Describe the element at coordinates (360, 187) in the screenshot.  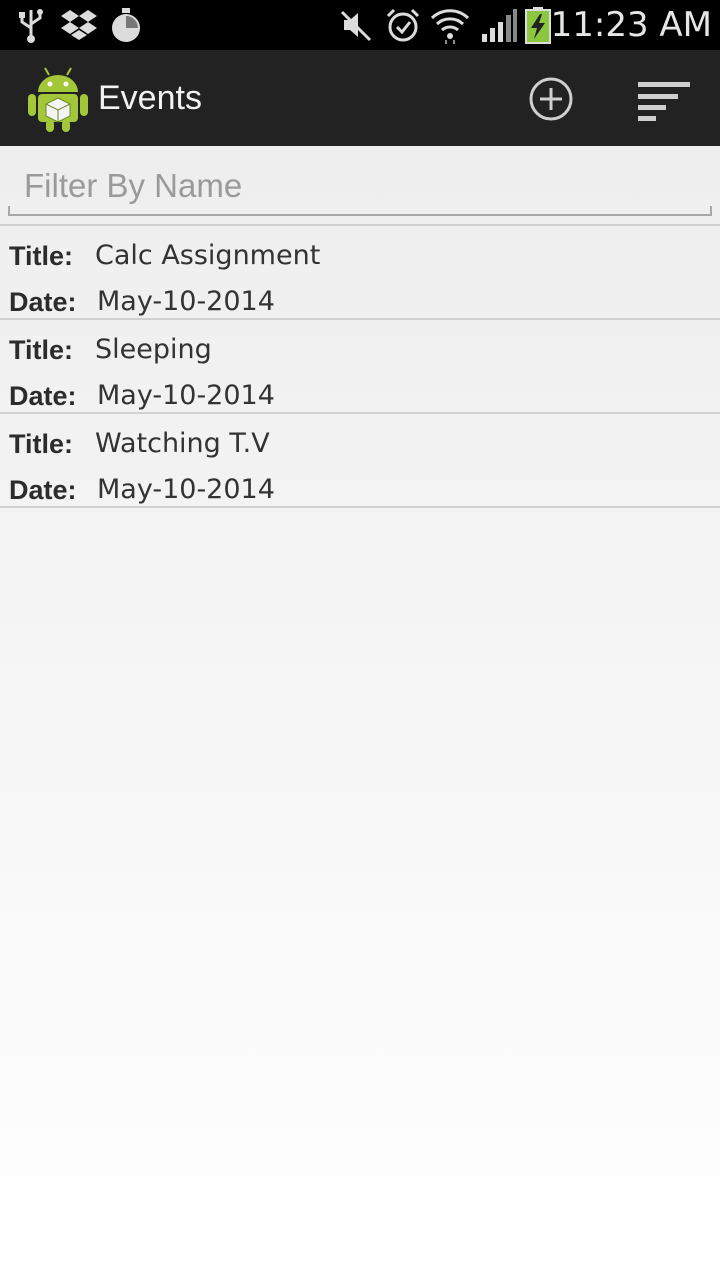
I see `filter-field` at that location.